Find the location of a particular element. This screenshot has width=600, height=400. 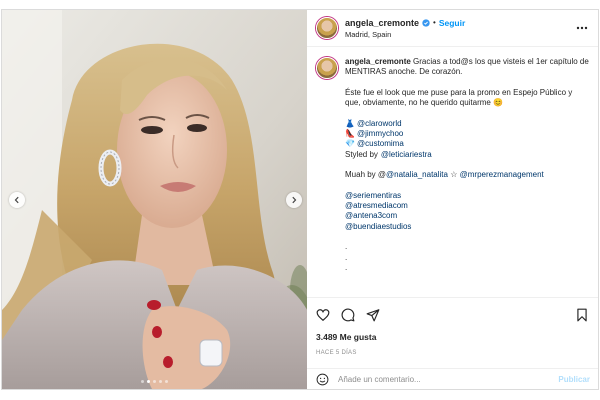

verified-badge-icon is located at coordinates (426, 22).